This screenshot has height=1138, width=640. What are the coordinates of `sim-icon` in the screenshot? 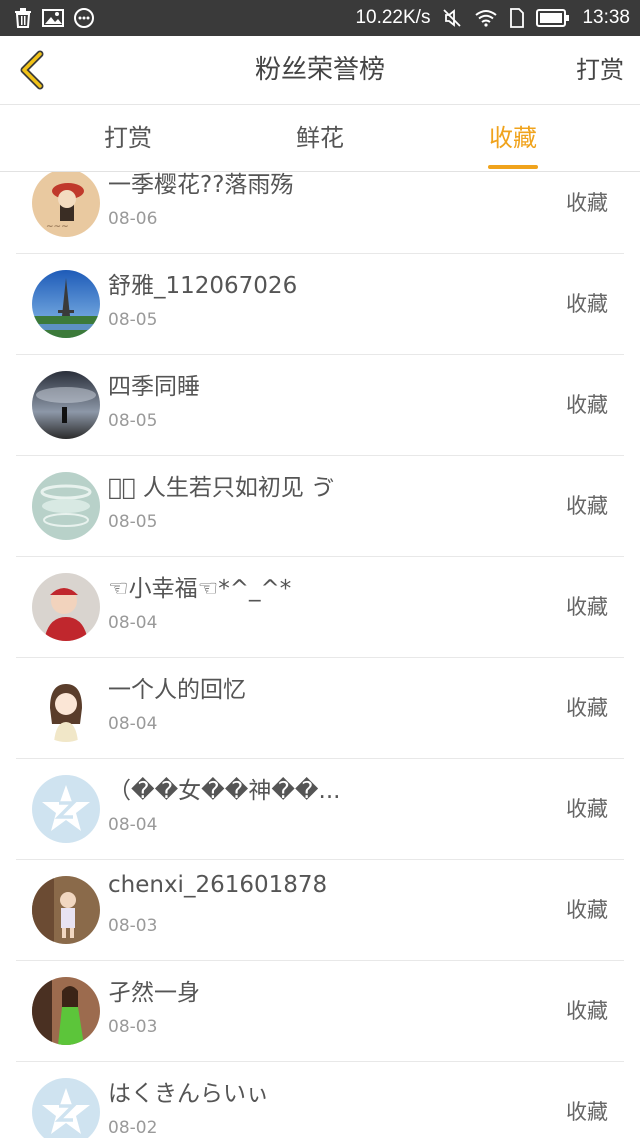 It's located at (517, 18).